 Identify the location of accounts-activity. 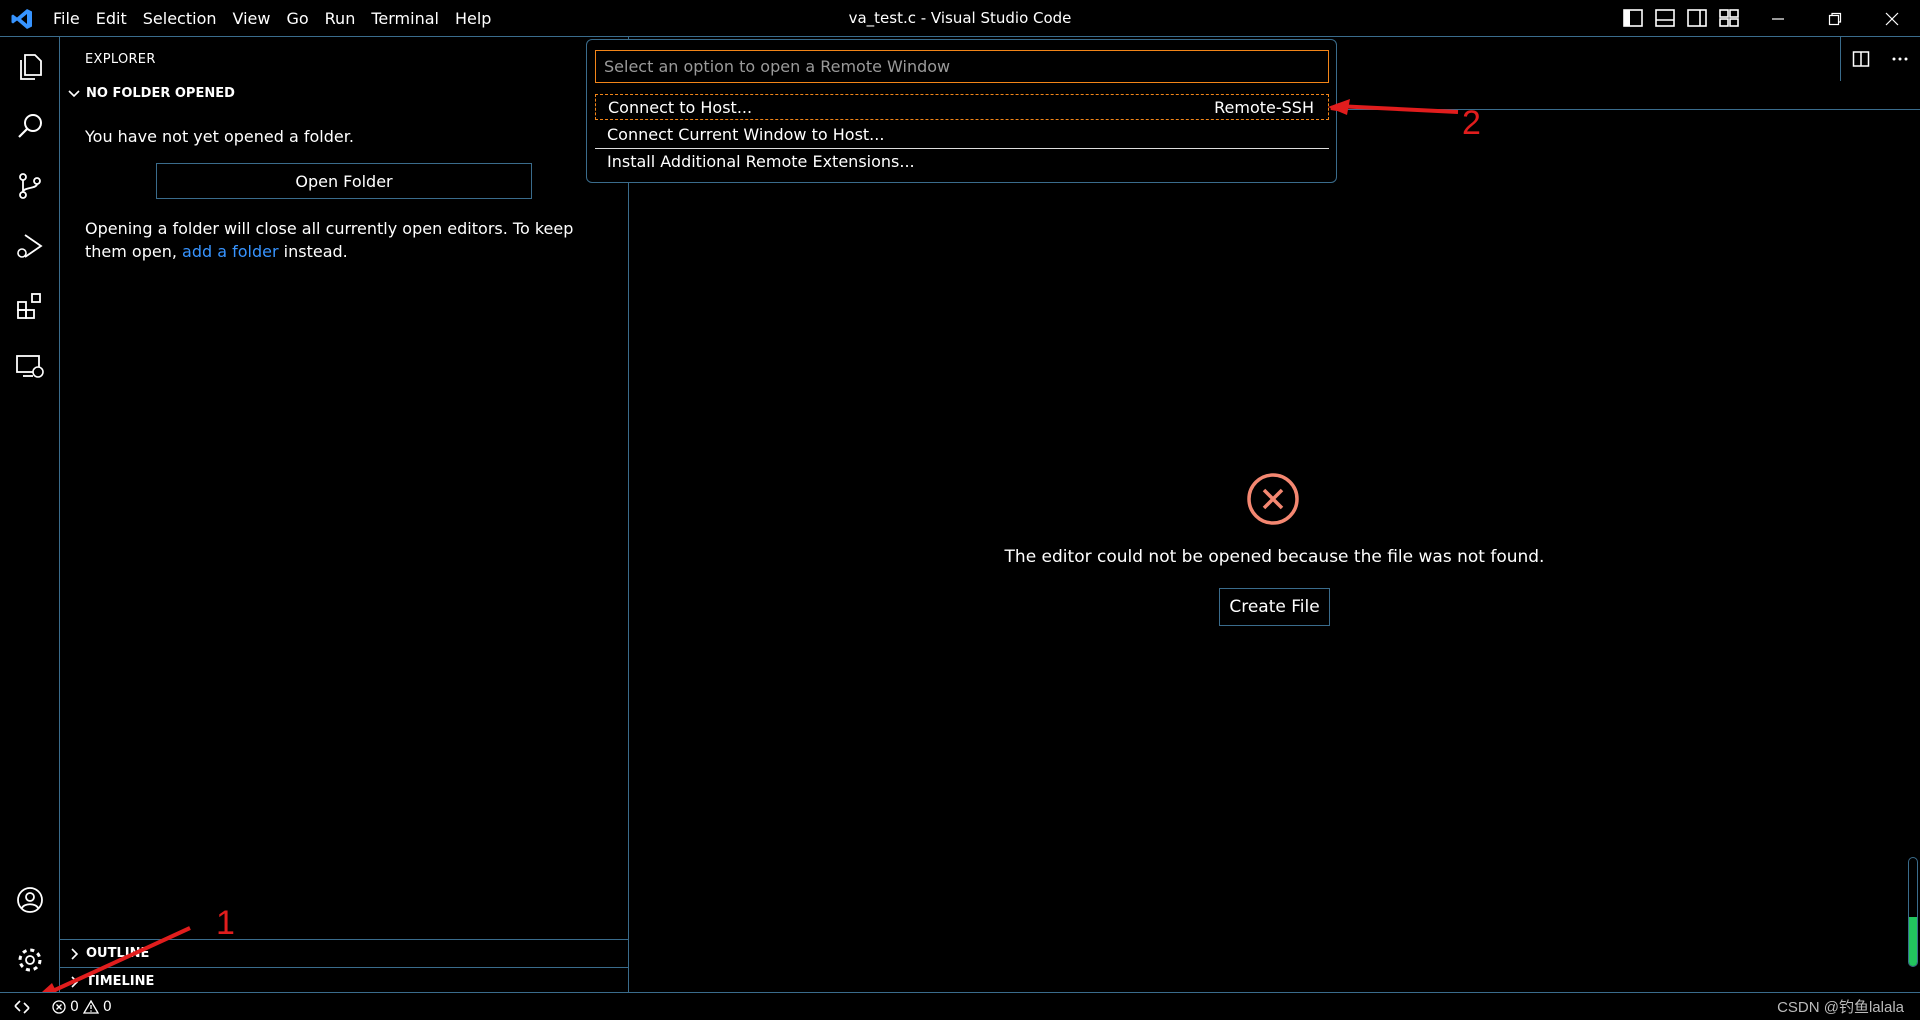
(30, 900).